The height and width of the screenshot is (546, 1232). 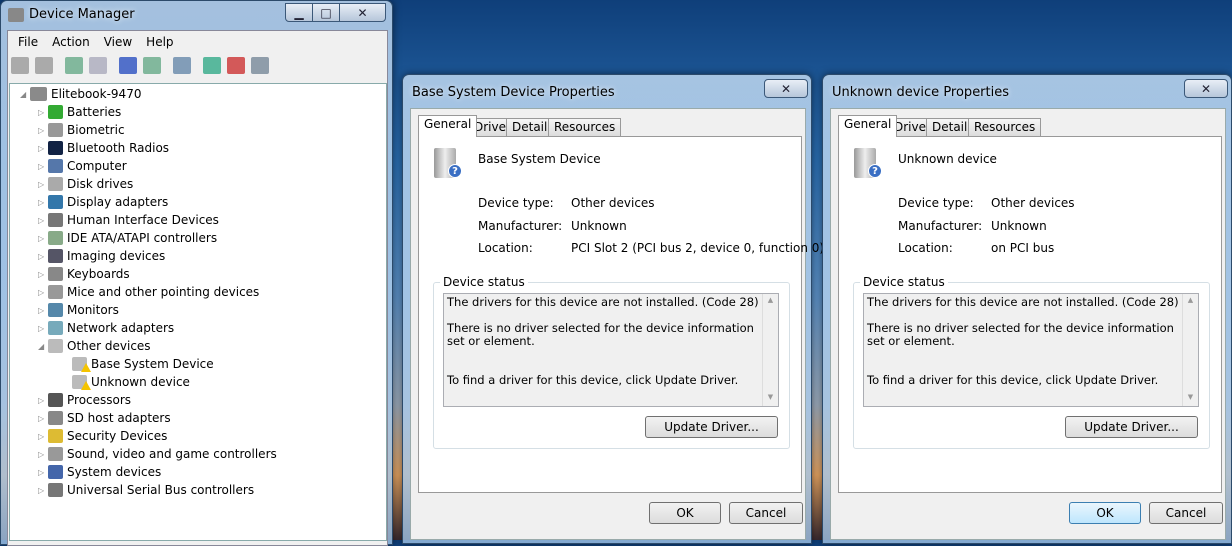 I want to click on action-pane-icon, so click(x=152, y=65).